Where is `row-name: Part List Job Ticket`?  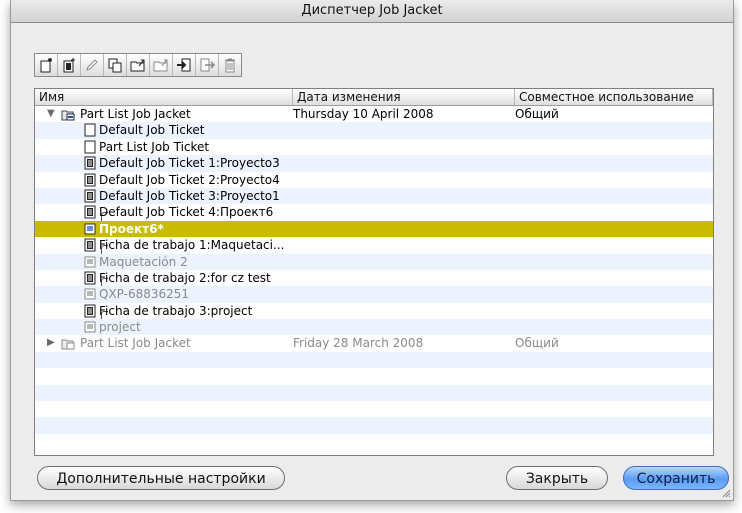 row-name: Part List Job Ticket is located at coordinates (154, 146).